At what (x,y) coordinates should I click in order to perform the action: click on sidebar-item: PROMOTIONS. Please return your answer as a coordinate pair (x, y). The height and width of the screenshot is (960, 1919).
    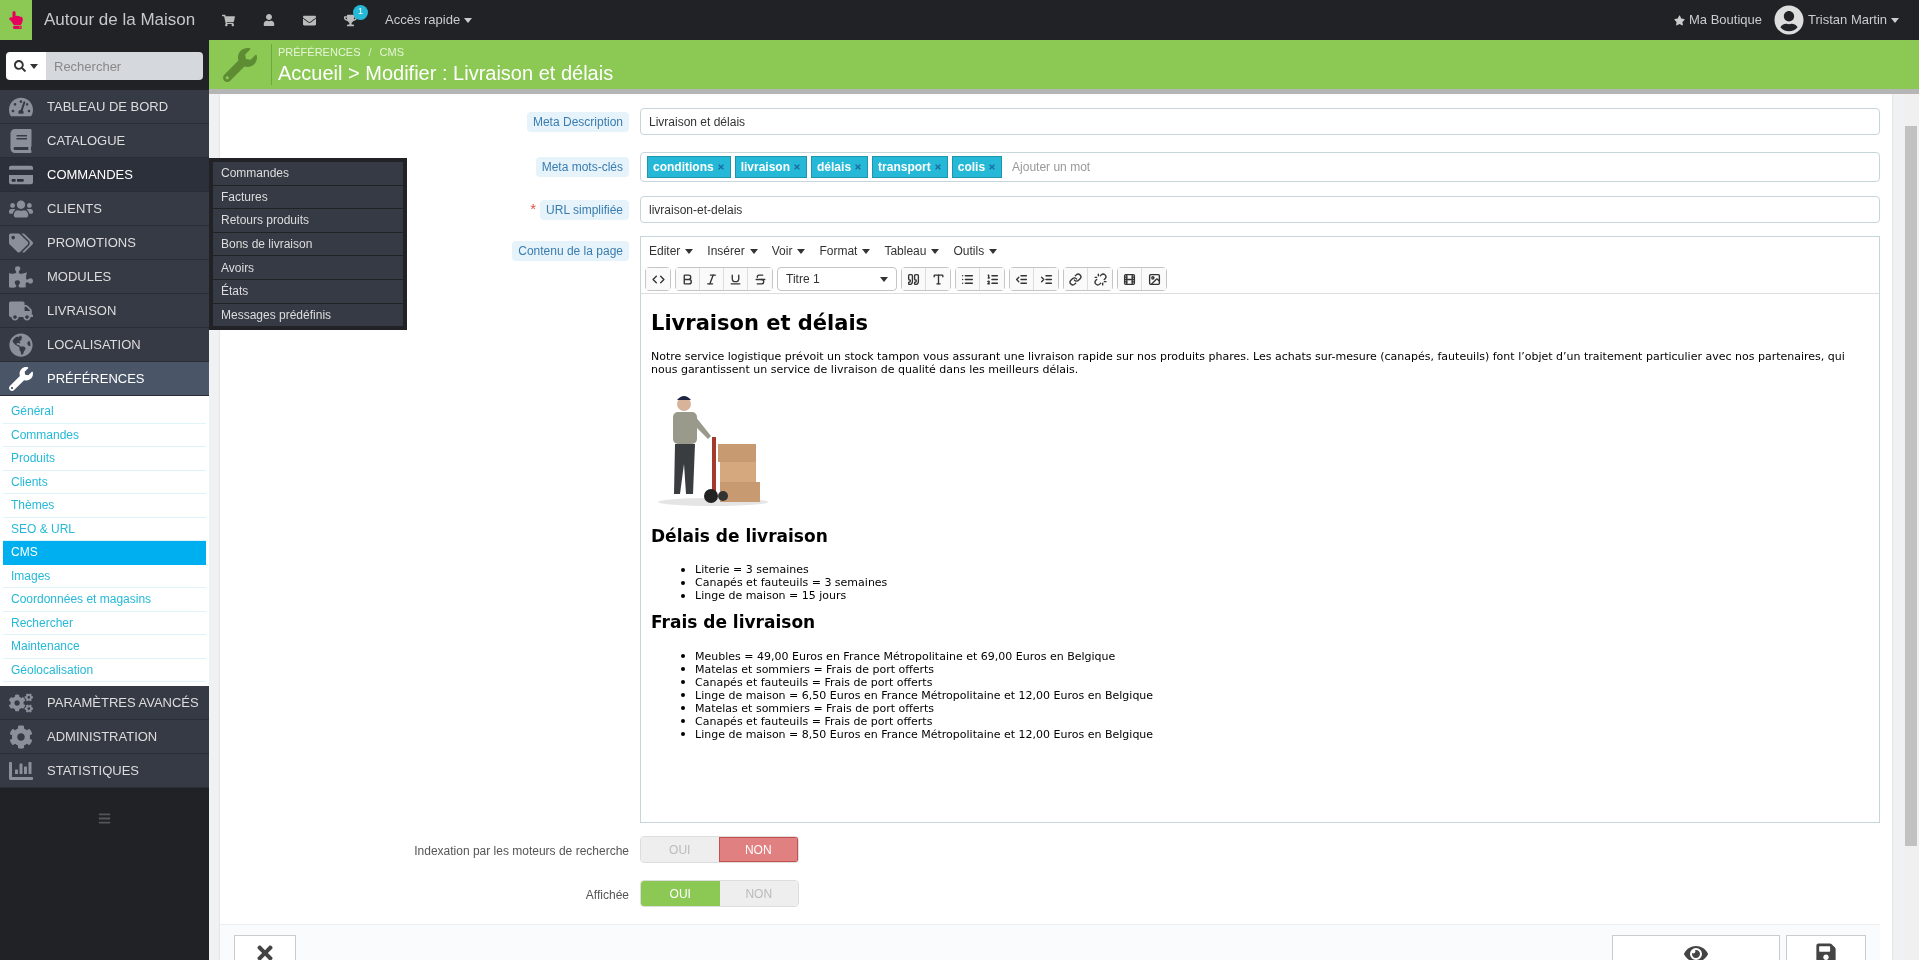
    Looking at the image, I should click on (104, 243).